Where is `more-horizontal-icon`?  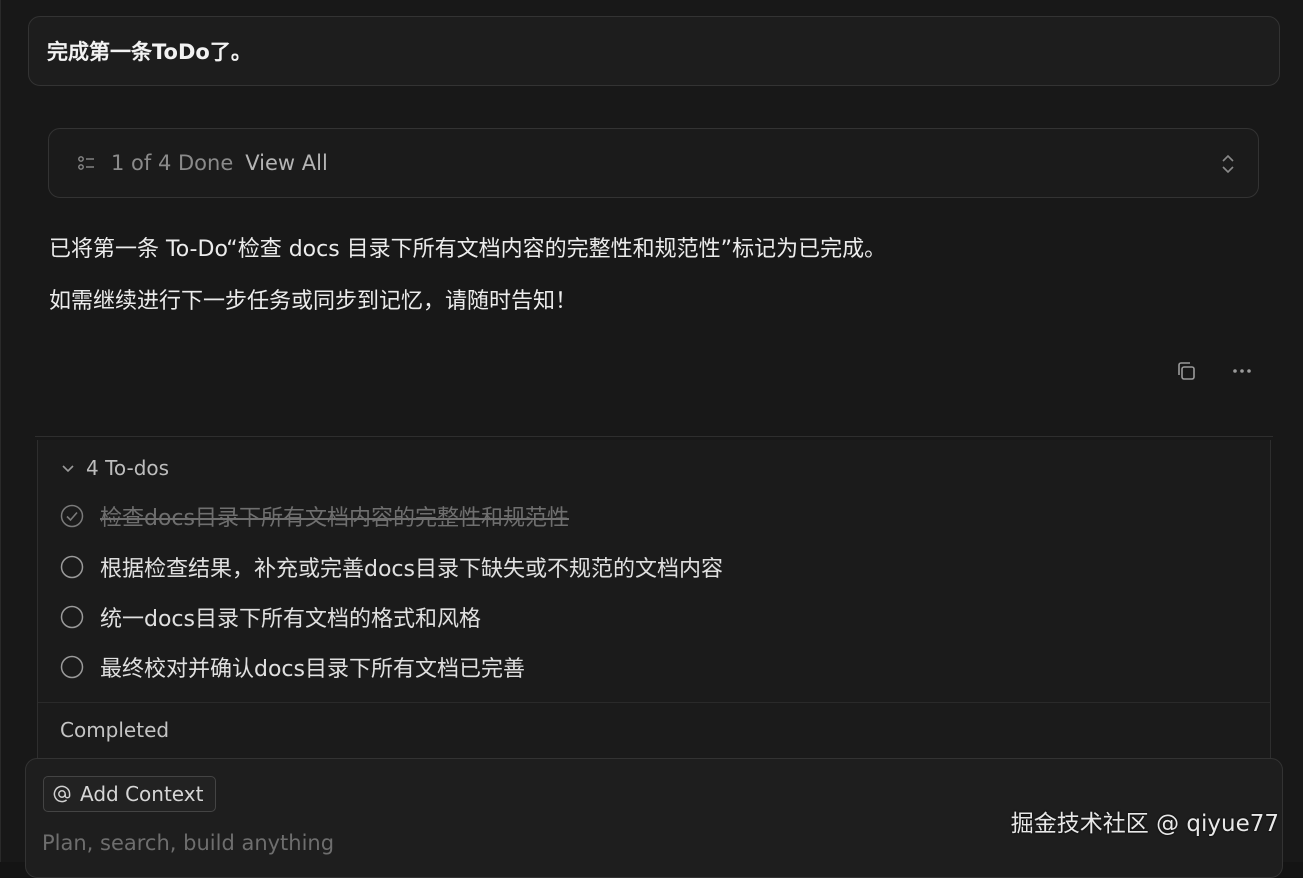
more-horizontal-icon is located at coordinates (1242, 371).